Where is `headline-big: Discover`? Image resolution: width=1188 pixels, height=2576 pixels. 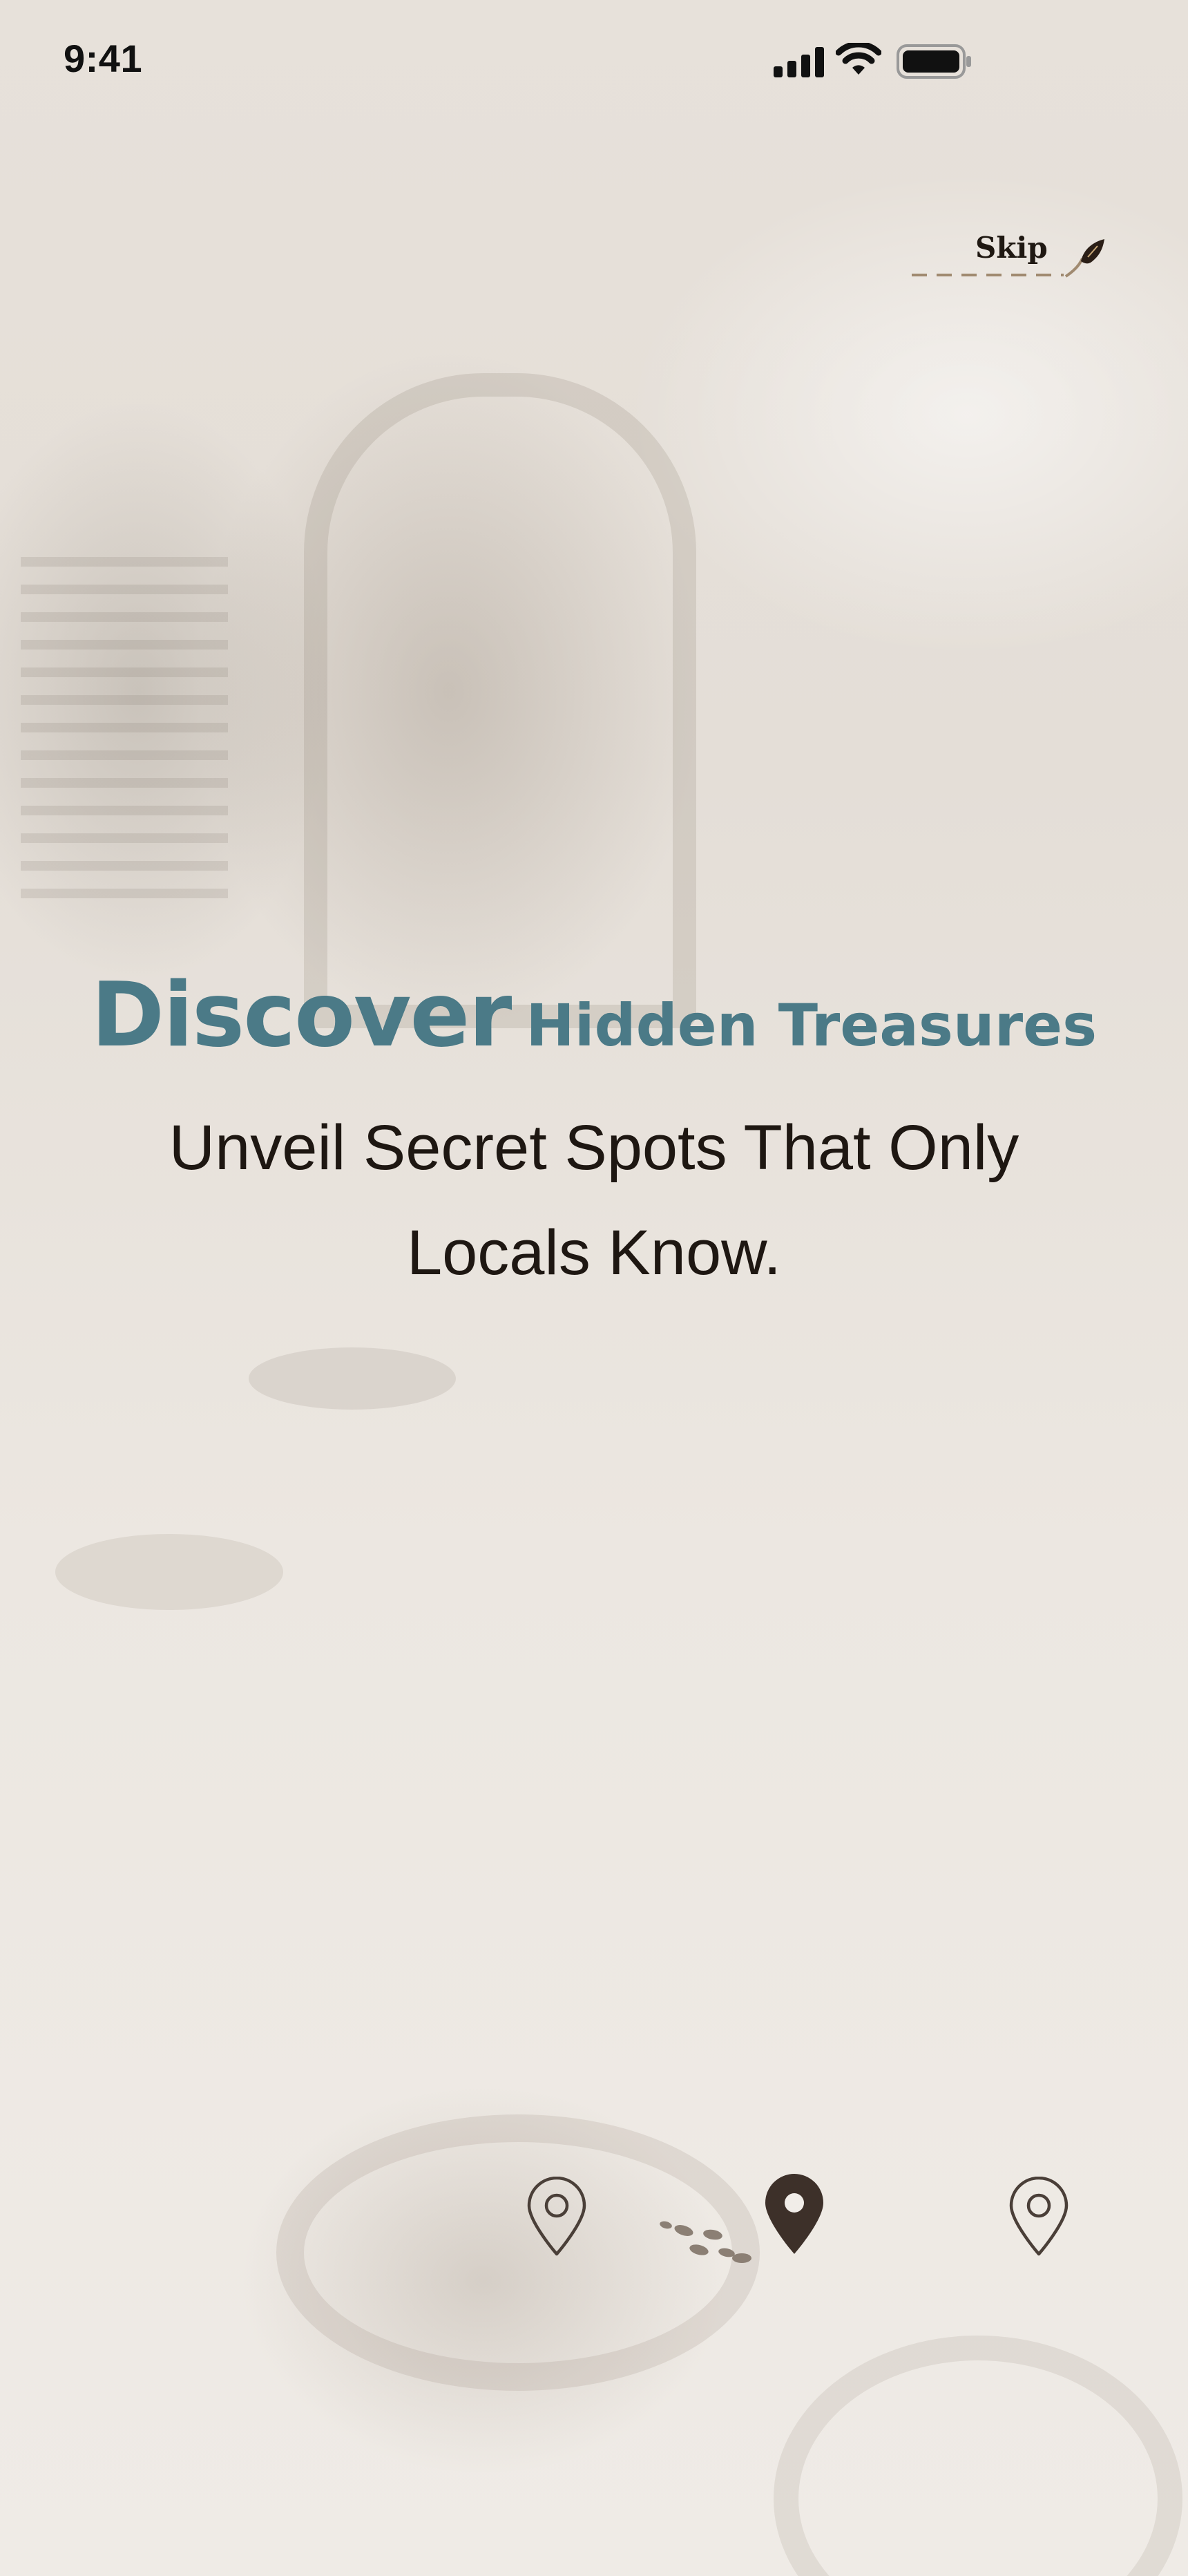 headline-big: Discover is located at coordinates (301, 1015).